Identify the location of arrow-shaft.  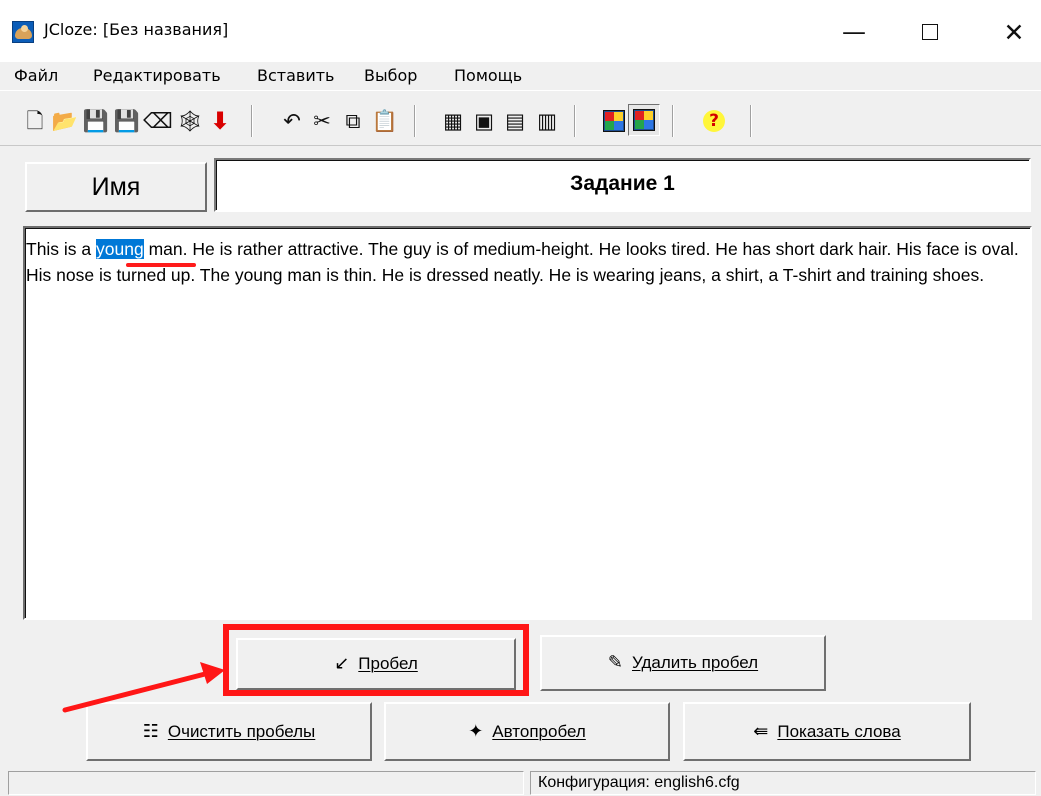
(135, 692).